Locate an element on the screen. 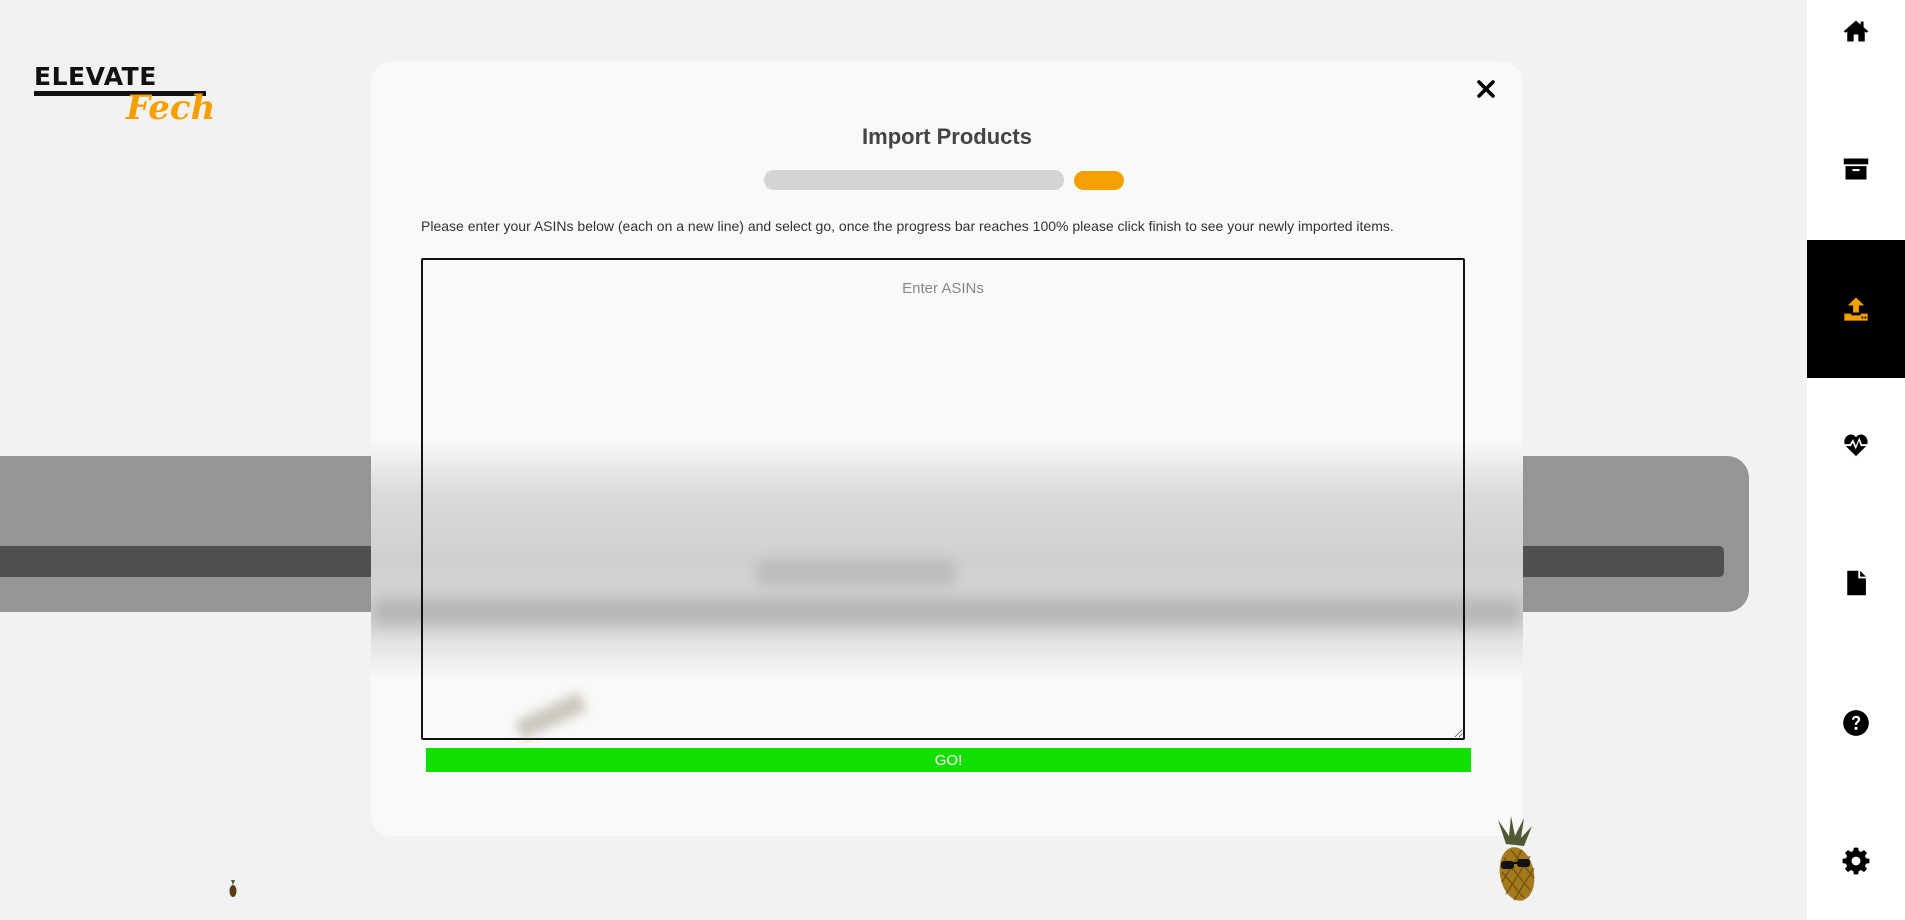 This screenshot has width=1905, height=920. archive-icon is located at coordinates (1856, 169).